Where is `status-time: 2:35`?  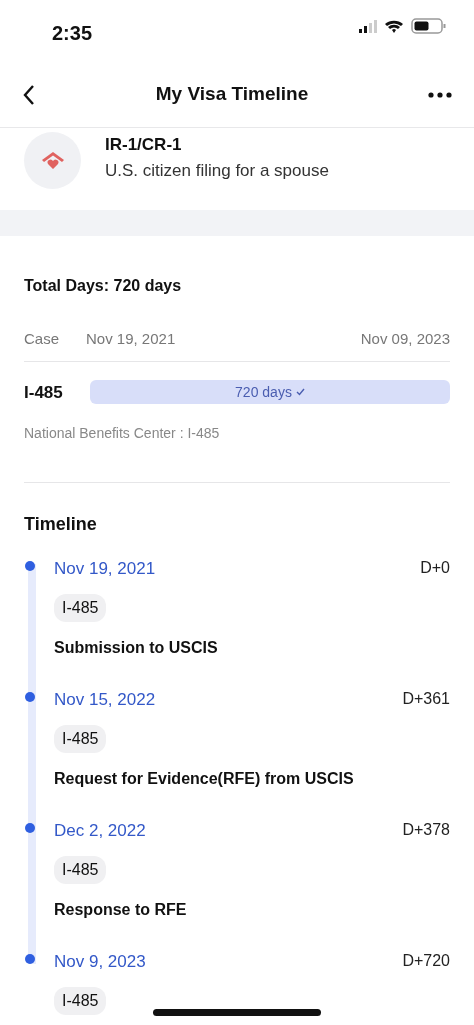
status-time: 2:35 is located at coordinates (72, 33).